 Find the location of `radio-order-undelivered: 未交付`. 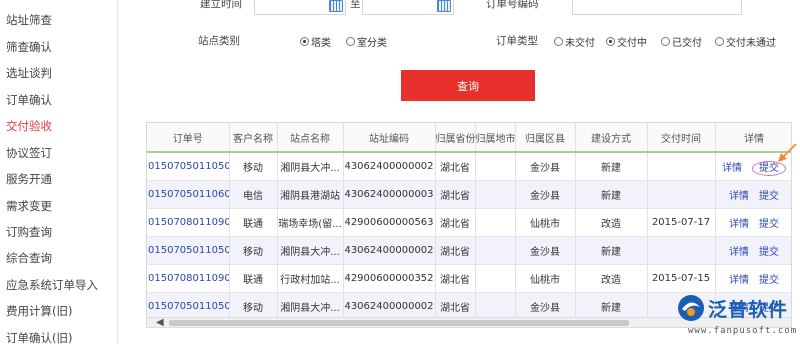

radio-order-undelivered: 未交付 is located at coordinates (574, 41).